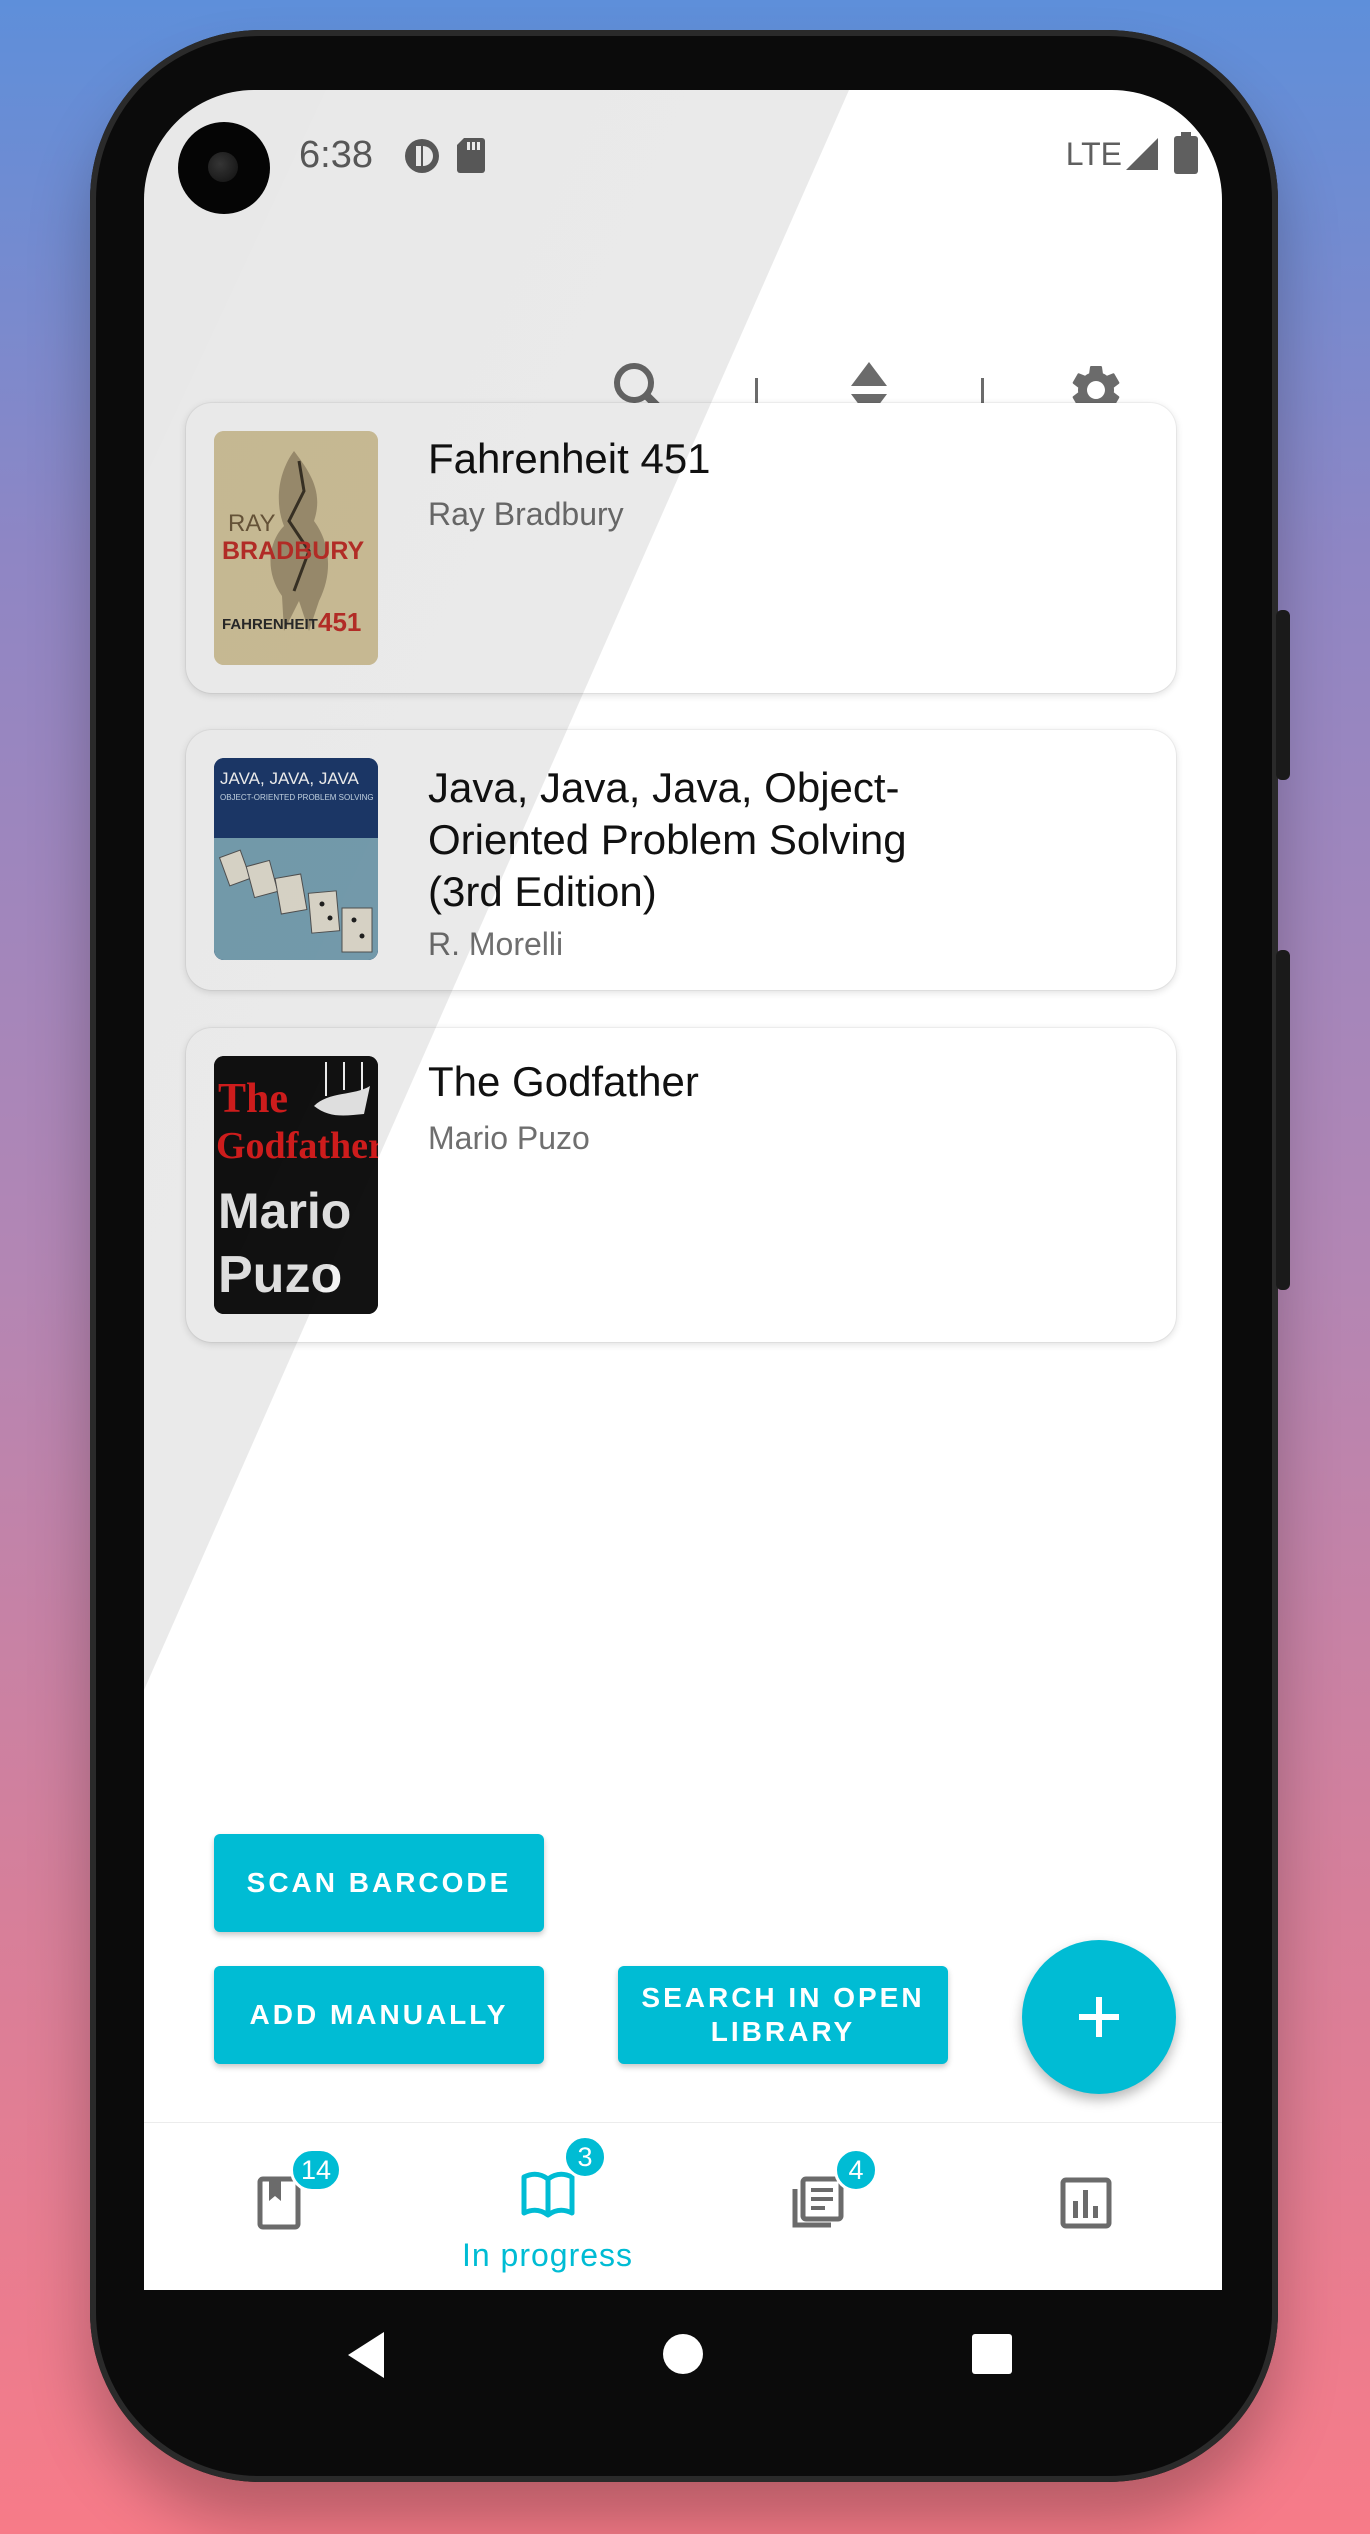  Describe the element at coordinates (253, 1099) in the screenshot. I see `cover-text: The` at that location.